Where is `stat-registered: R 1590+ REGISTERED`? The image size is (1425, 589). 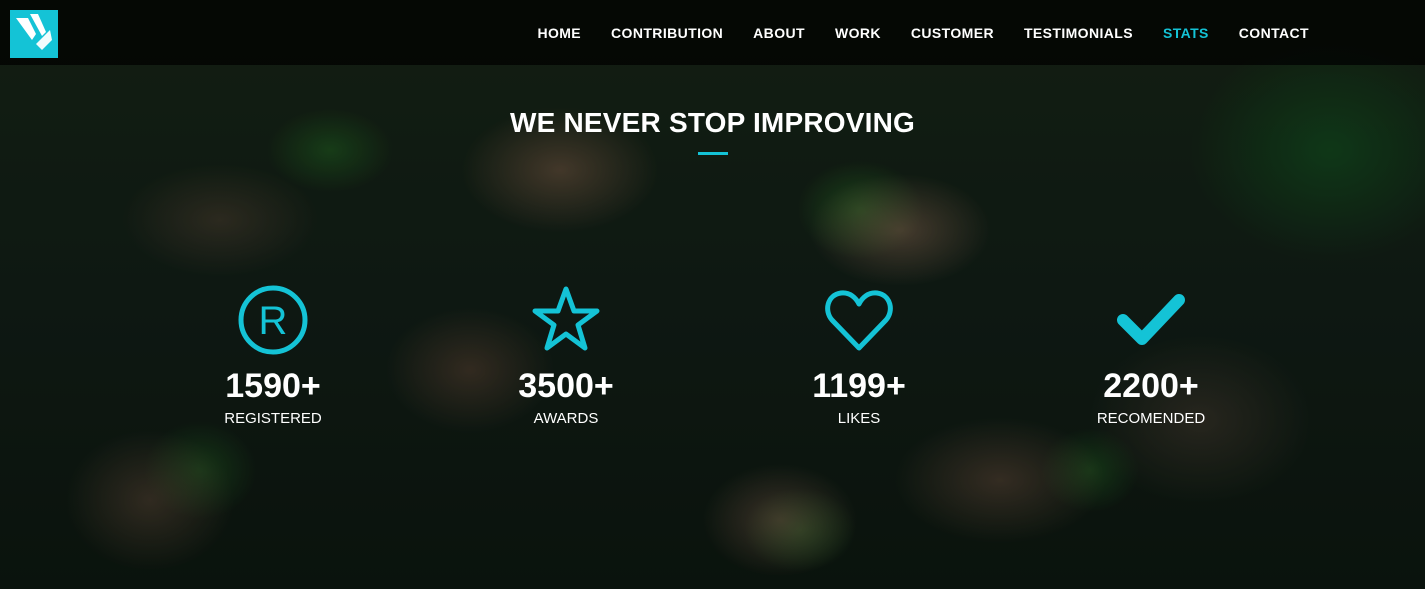 stat-registered: R 1590+ REGISTERED is located at coordinates (273, 355).